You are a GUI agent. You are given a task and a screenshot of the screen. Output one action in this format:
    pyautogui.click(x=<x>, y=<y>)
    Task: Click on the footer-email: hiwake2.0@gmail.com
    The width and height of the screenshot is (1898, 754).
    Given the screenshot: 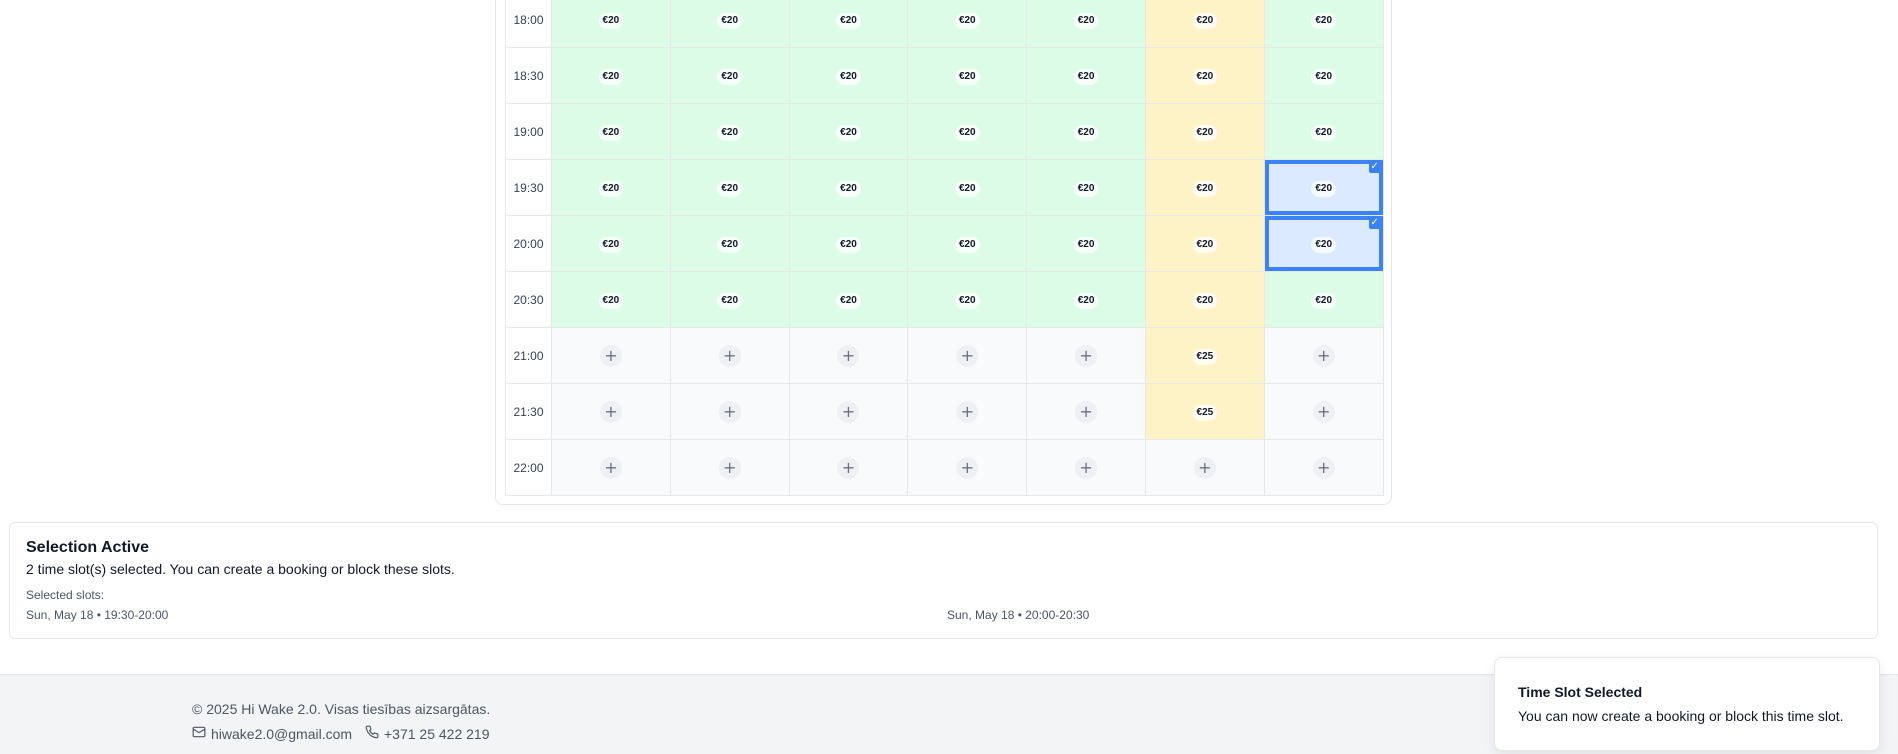 What is the action you would take?
    pyautogui.click(x=272, y=733)
    